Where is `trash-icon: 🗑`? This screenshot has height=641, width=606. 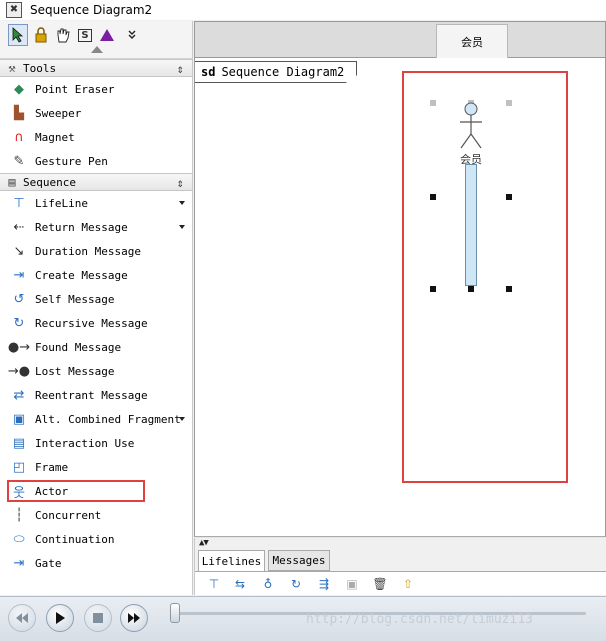 trash-icon: 🗑 is located at coordinates (380, 584).